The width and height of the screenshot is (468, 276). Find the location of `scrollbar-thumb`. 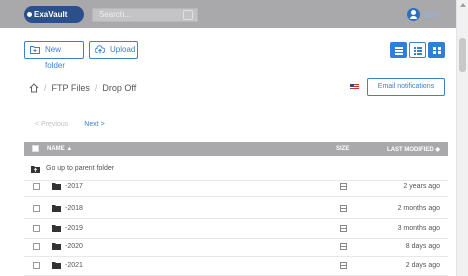

scrollbar-thumb is located at coordinates (462, 55).